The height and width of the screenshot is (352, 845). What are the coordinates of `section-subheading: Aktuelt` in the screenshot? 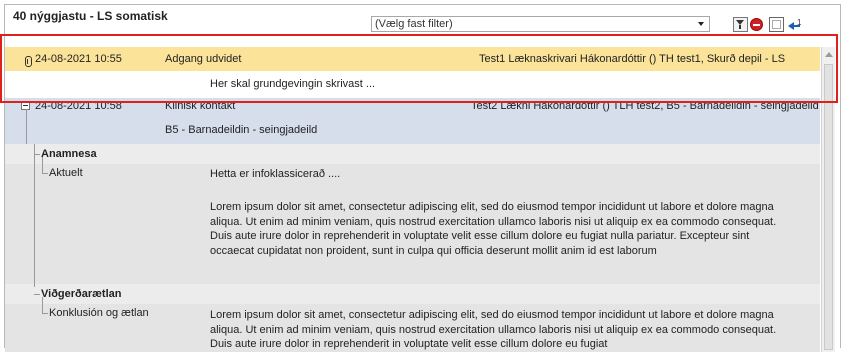 It's located at (66, 173).